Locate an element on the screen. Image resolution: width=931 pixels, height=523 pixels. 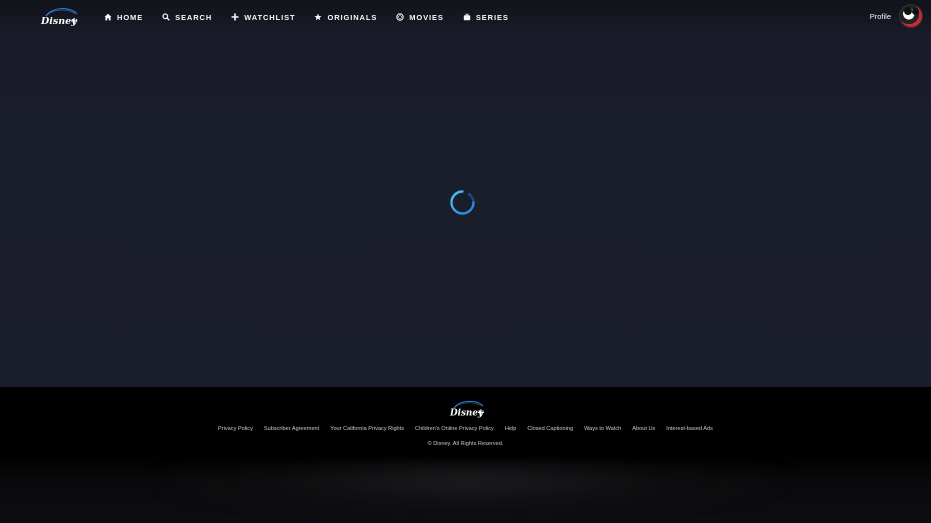
search-icon is located at coordinates (166, 17).